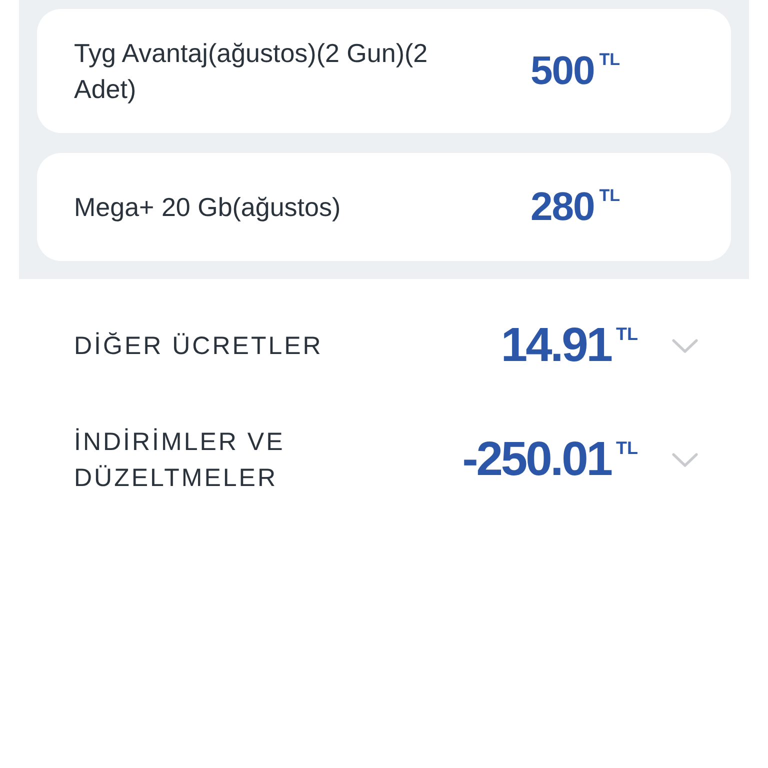 The height and width of the screenshot is (768, 768). I want to click on amount-text: 14.91, so click(555, 346).